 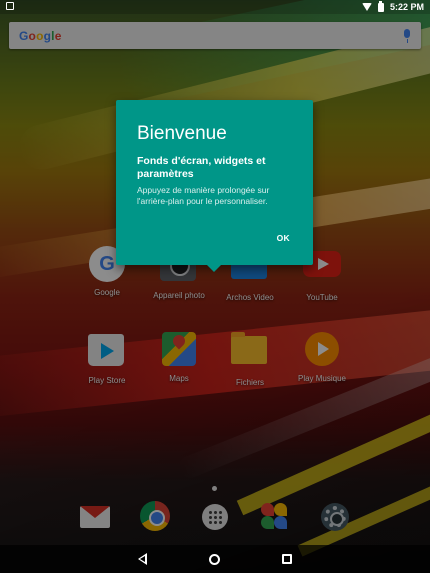 What do you see at coordinates (380, 6) in the screenshot?
I see `battery-icon` at bounding box center [380, 6].